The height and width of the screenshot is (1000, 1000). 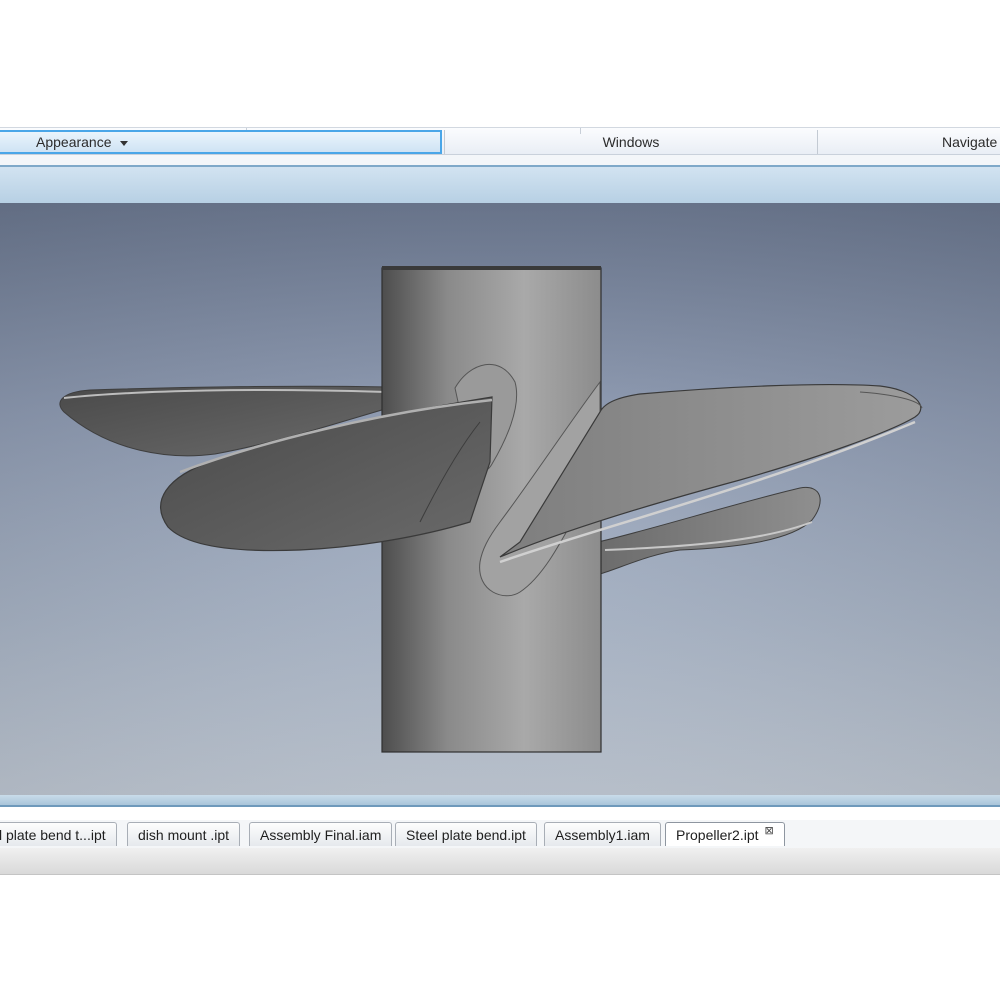 I want to click on ribbon-sub-strip, so click(x=500, y=160).